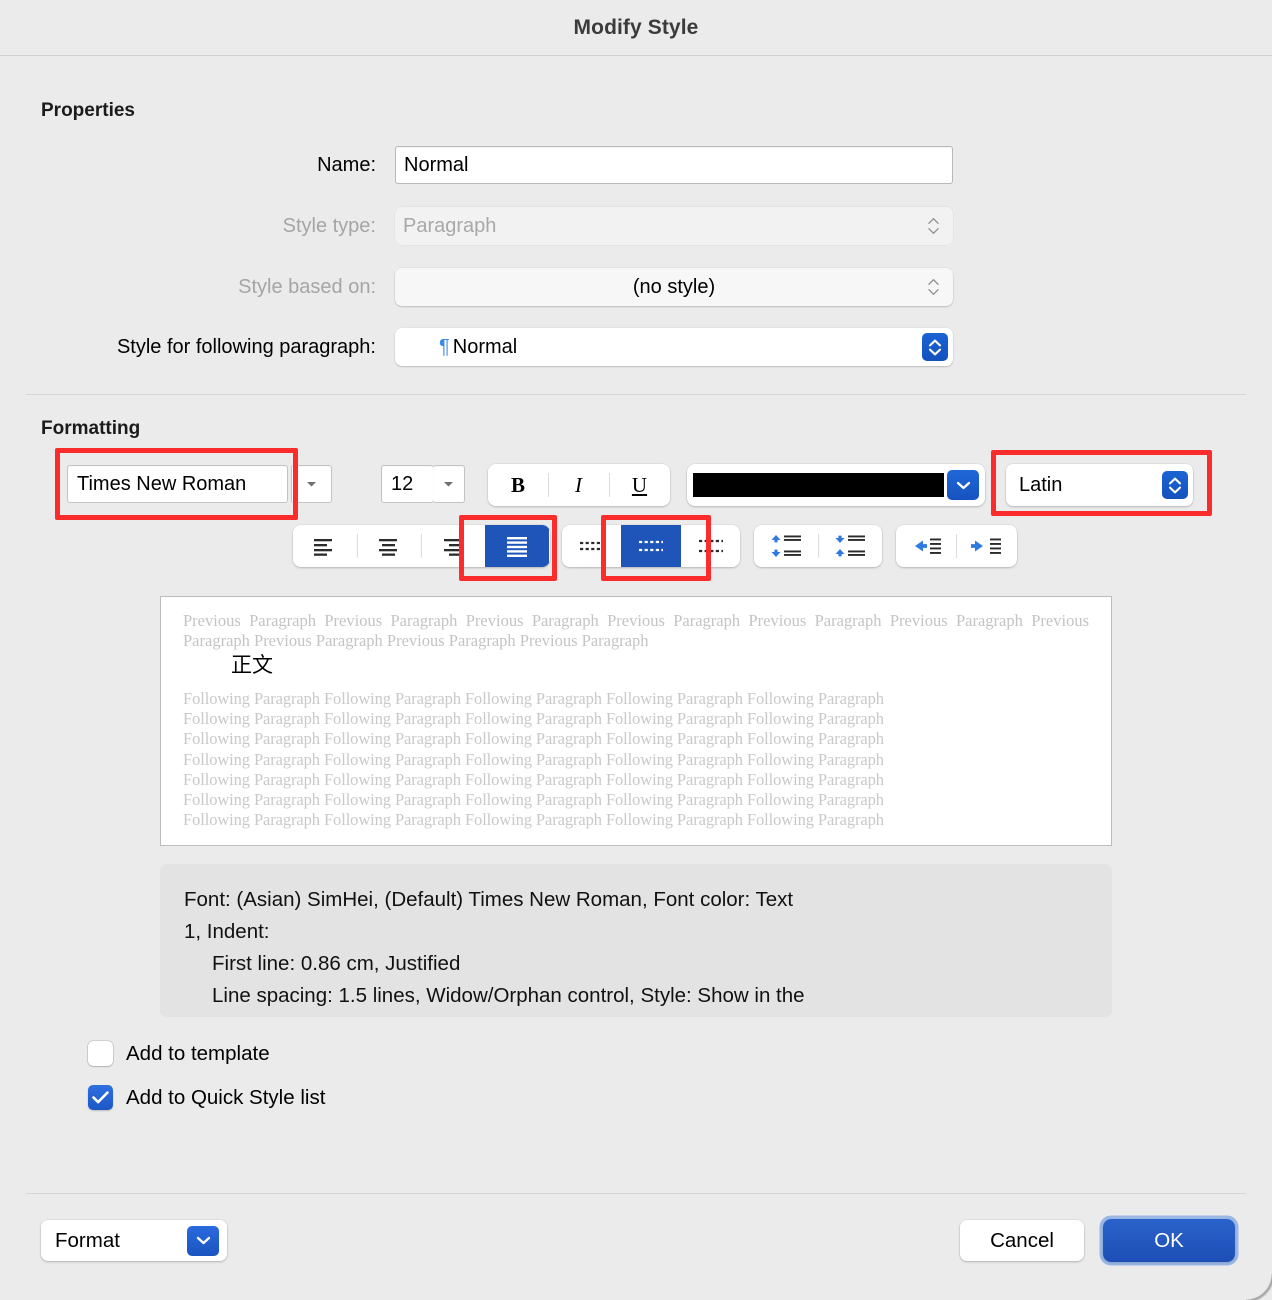 Image resolution: width=1272 pixels, height=1300 pixels. What do you see at coordinates (346, 164) in the screenshot?
I see `name-label: Name:` at bounding box center [346, 164].